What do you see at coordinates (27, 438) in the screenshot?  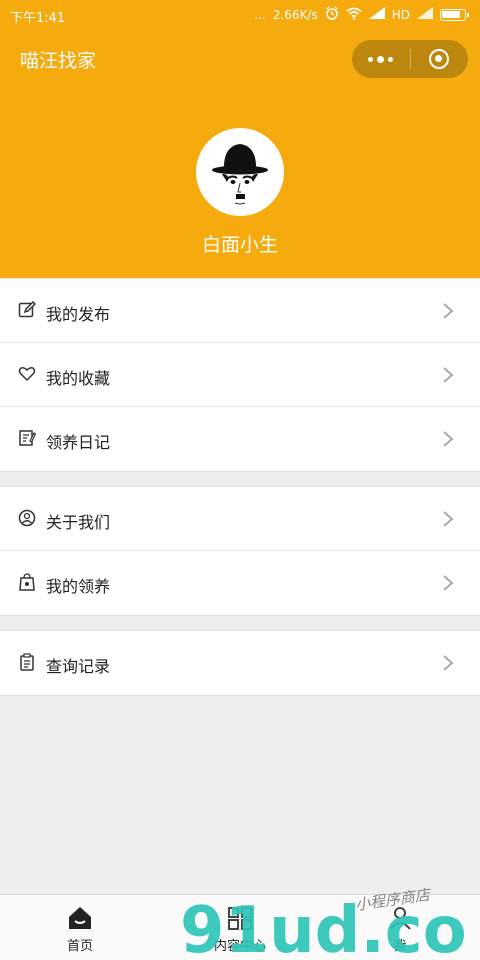 I see `diary-icon` at bounding box center [27, 438].